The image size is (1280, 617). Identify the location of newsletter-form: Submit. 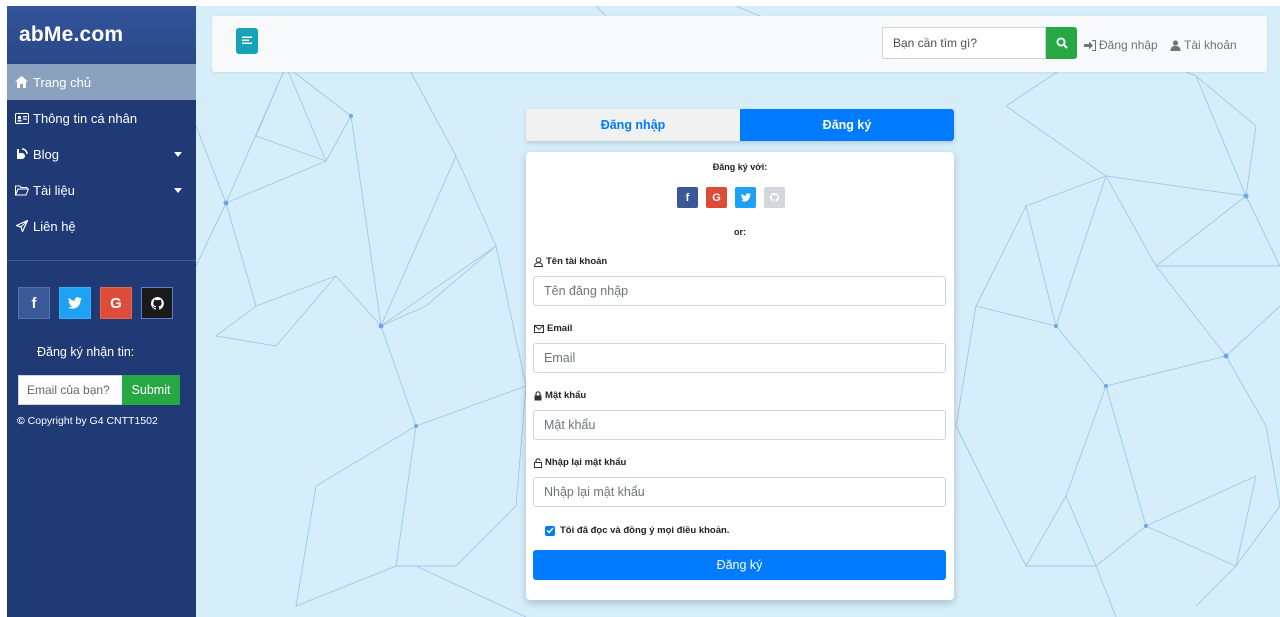
(107, 390).